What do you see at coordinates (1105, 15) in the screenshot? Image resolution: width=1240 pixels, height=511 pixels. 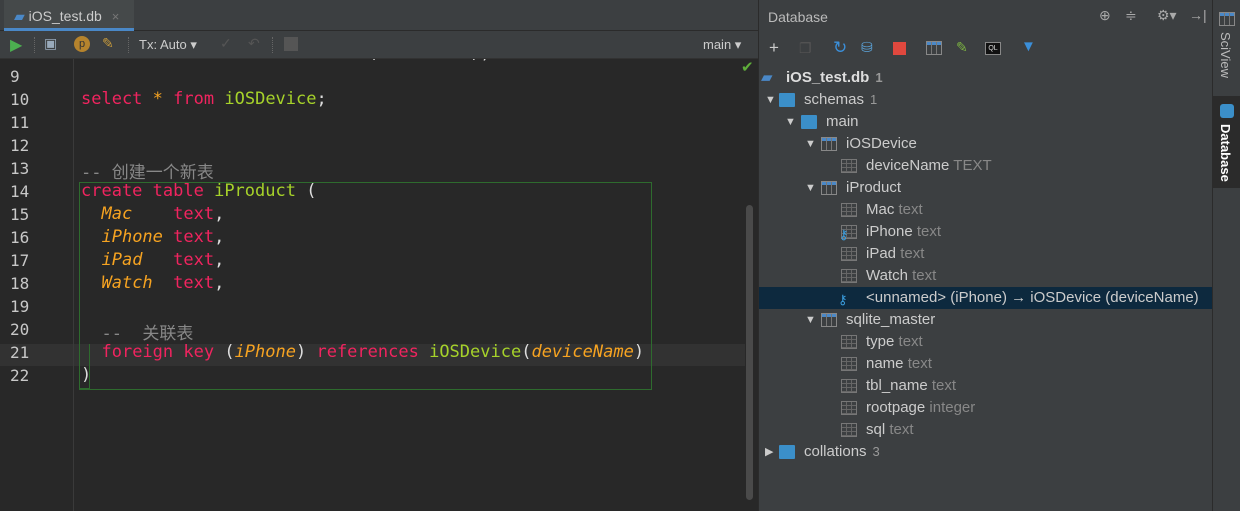 I see `locate-icon: ⊕` at bounding box center [1105, 15].